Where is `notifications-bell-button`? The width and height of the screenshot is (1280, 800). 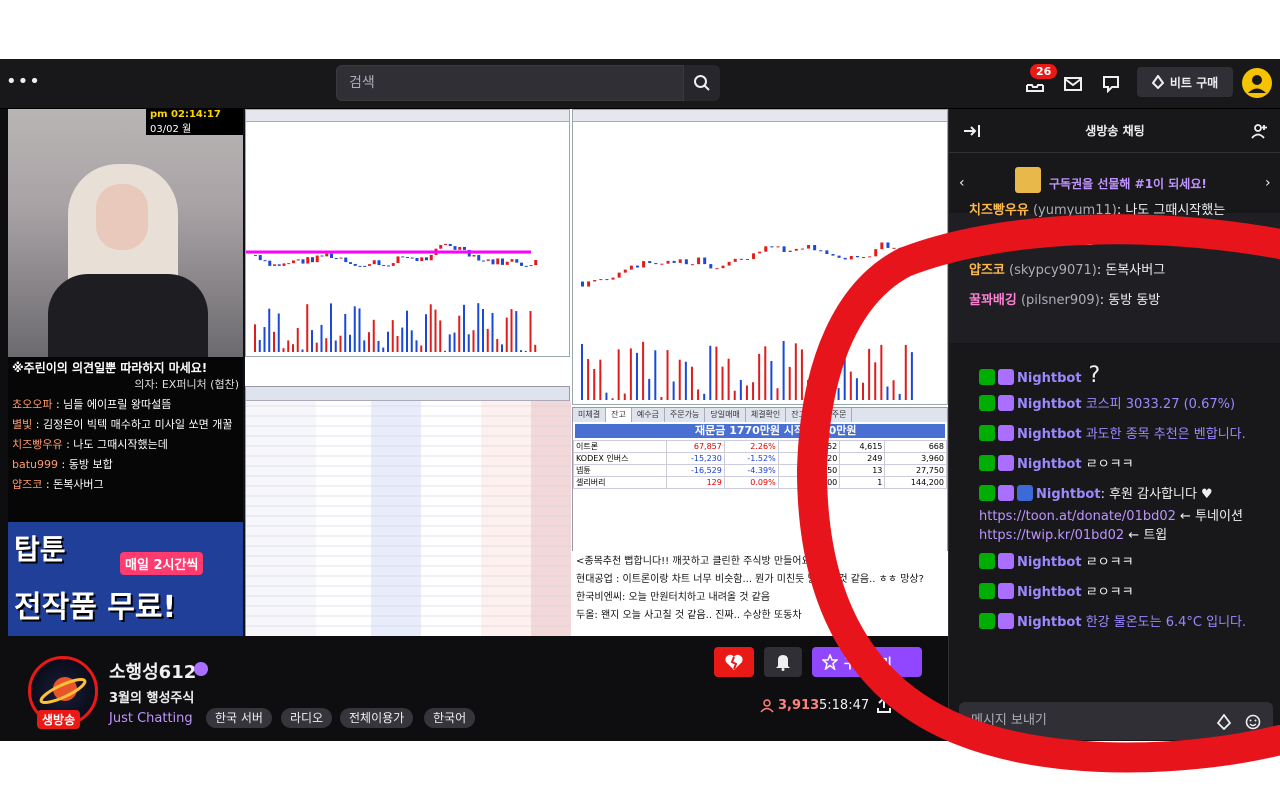 notifications-bell-button is located at coordinates (783, 662).